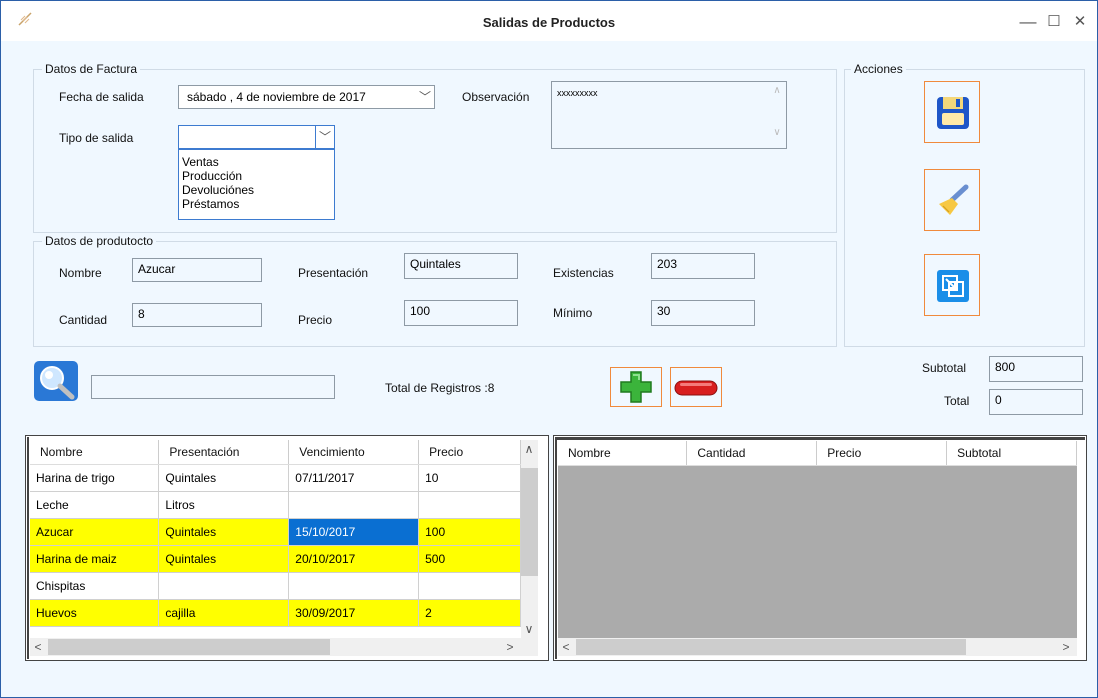 Image resolution: width=1098 pixels, height=698 pixels. What do you see at coordinates (197, 315) in the screenshot?
I see `cantidad-field: 8` at bounding box center [197, 315].